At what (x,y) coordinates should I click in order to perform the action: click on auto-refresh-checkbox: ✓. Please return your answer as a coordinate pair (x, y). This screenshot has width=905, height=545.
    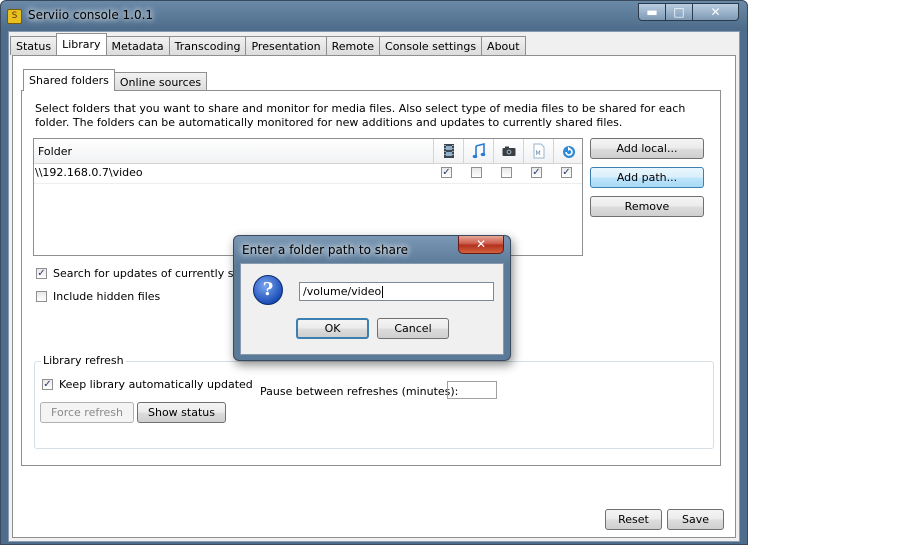
    Looking at the image, I should click on (566, 172).